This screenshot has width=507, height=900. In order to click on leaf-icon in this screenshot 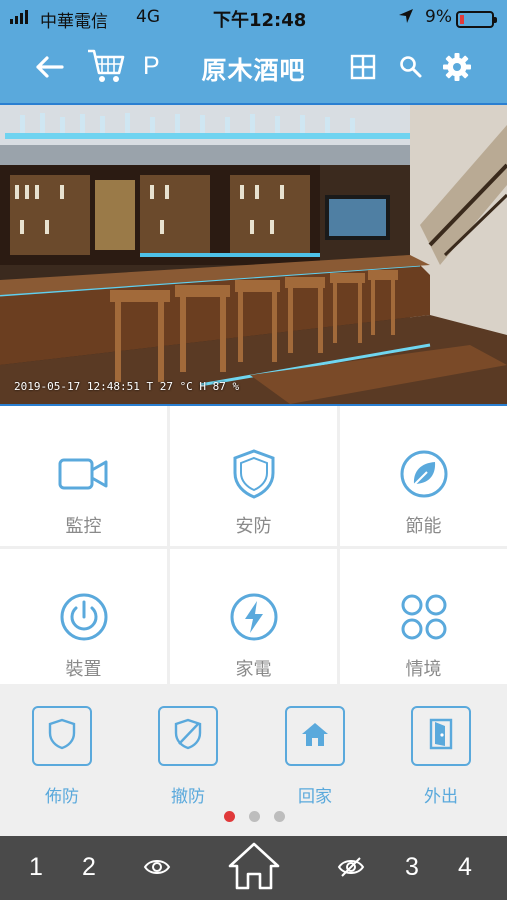, I will do `click(424, 474)`.